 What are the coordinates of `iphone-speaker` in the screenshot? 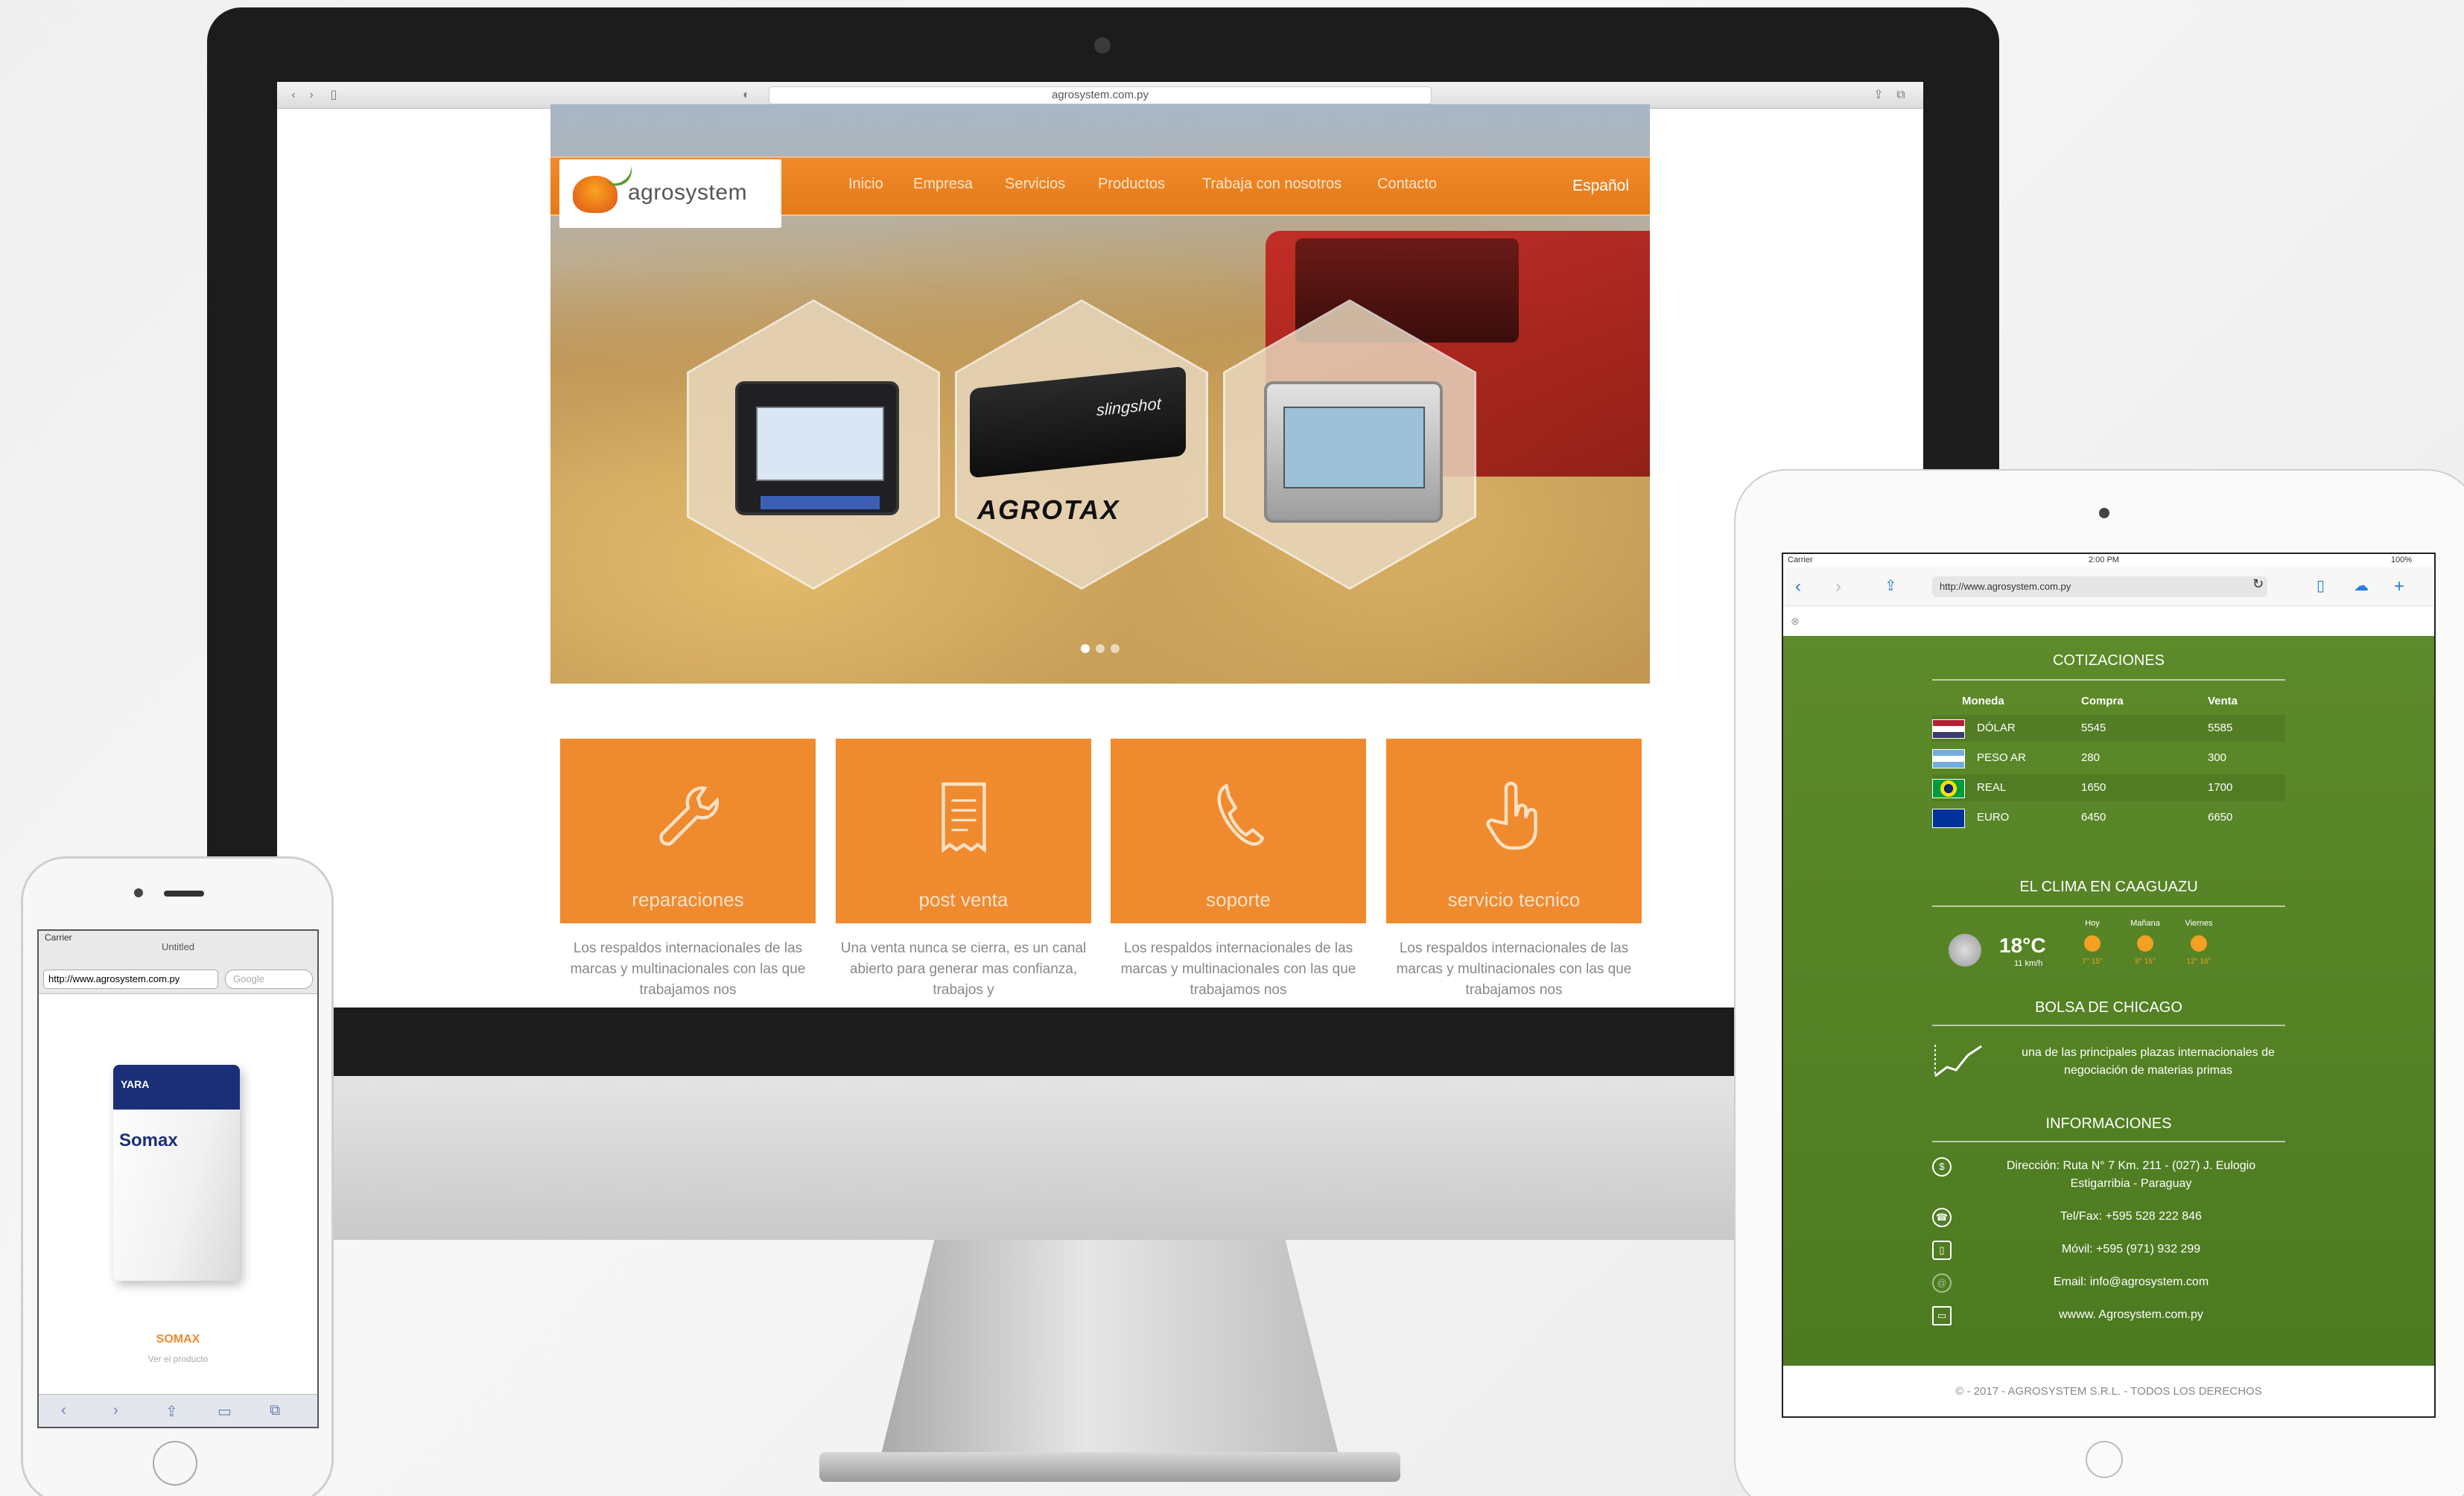 It's located at (184, 894).